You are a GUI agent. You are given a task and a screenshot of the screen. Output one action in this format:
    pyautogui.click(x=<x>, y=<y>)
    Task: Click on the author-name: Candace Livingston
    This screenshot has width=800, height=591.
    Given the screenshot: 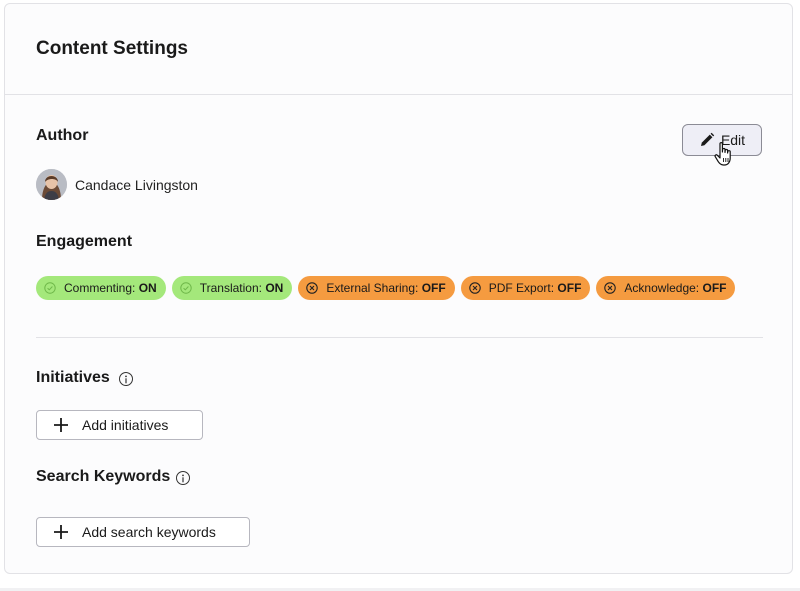 What is the action you would take?
    pyautogui.click(x=136, y=184)
    